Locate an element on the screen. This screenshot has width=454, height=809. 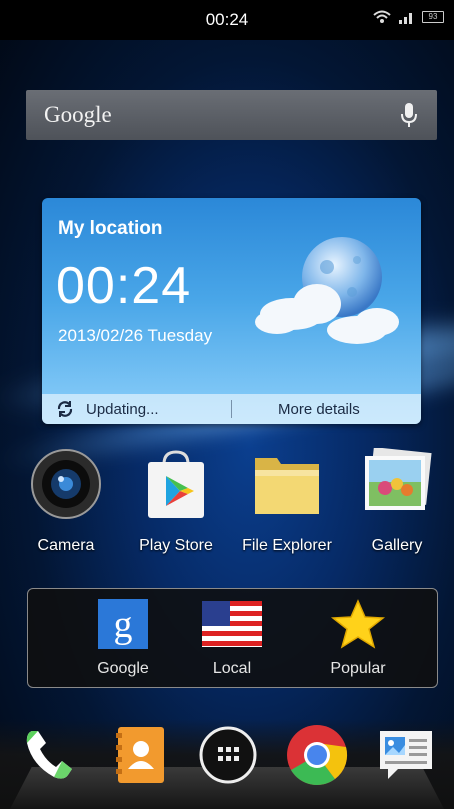
contacts-icon is located at coordinates (140, 755).